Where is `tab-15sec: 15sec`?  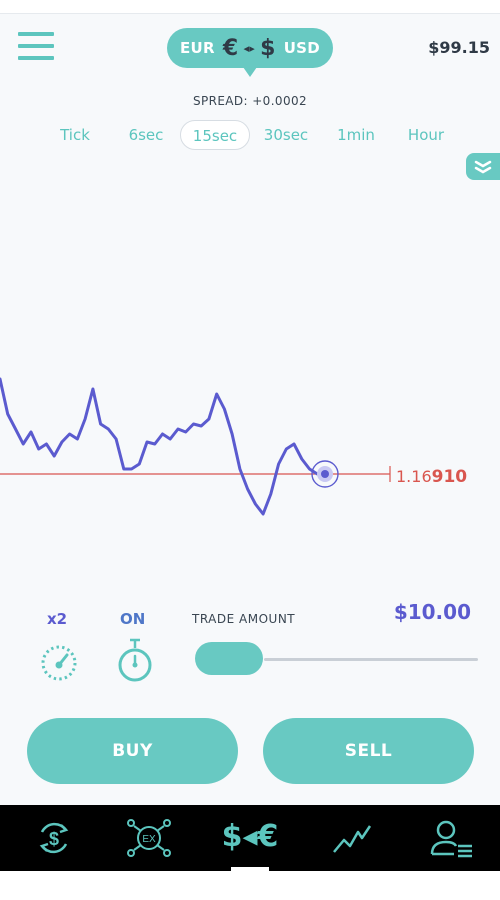 tab-15sec: 15sec is located at coordinates (215, 135).